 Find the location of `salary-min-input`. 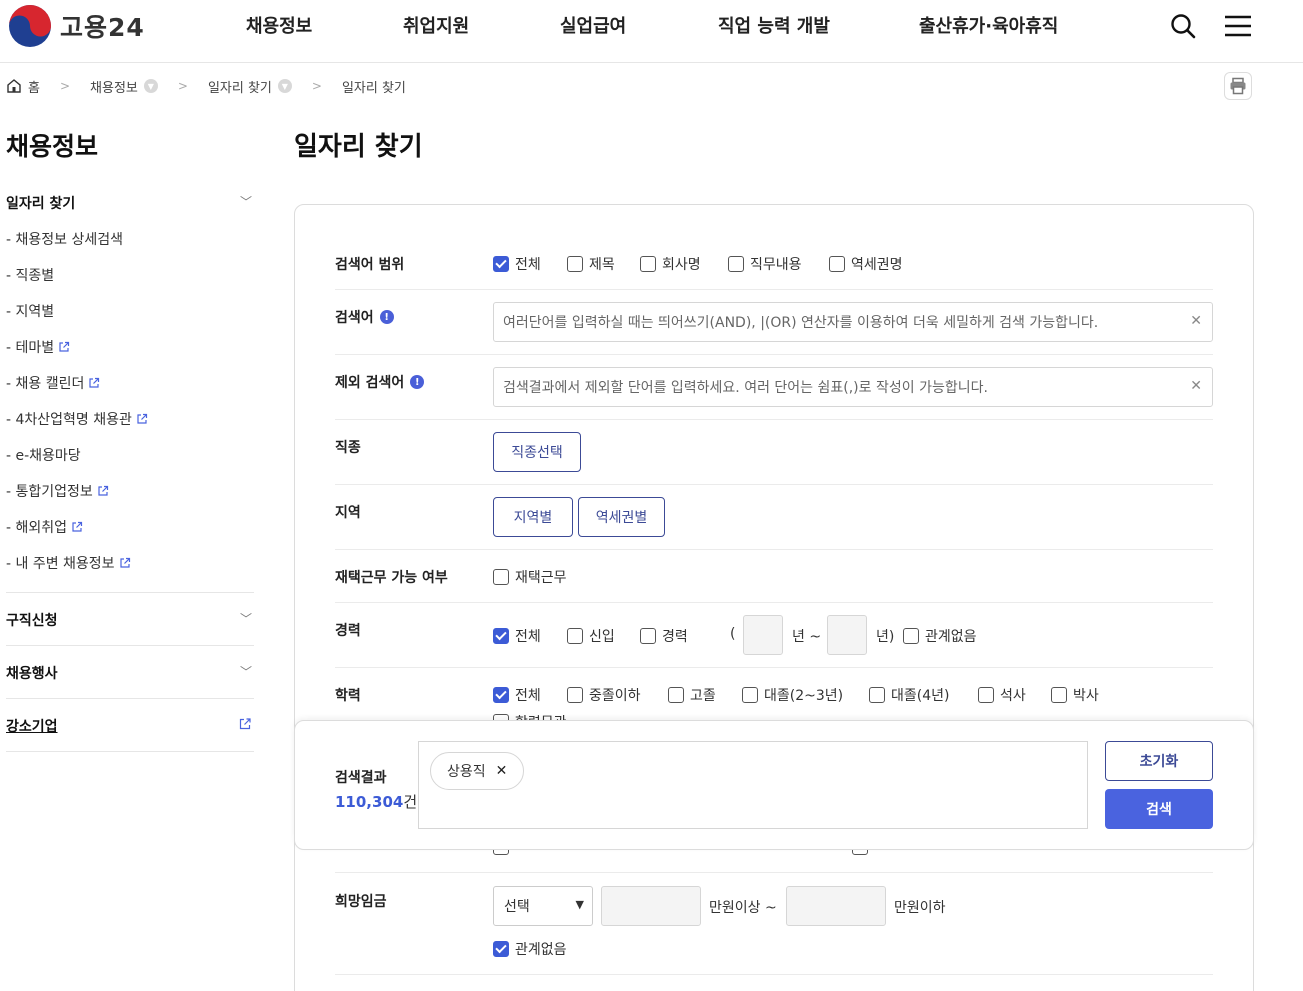

salary-min-input is located at coordinates (651, 906).